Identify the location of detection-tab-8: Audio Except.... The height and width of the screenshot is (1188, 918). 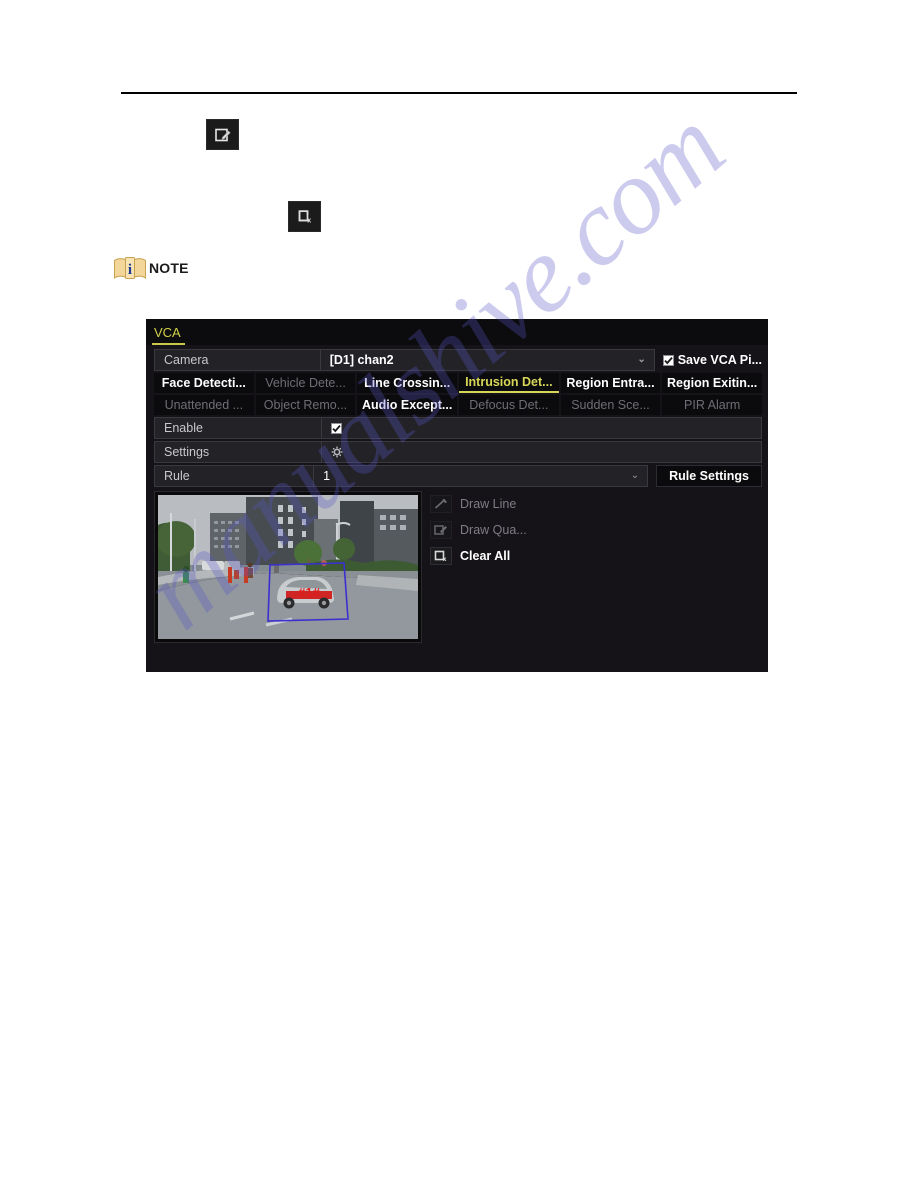
(407, 405).